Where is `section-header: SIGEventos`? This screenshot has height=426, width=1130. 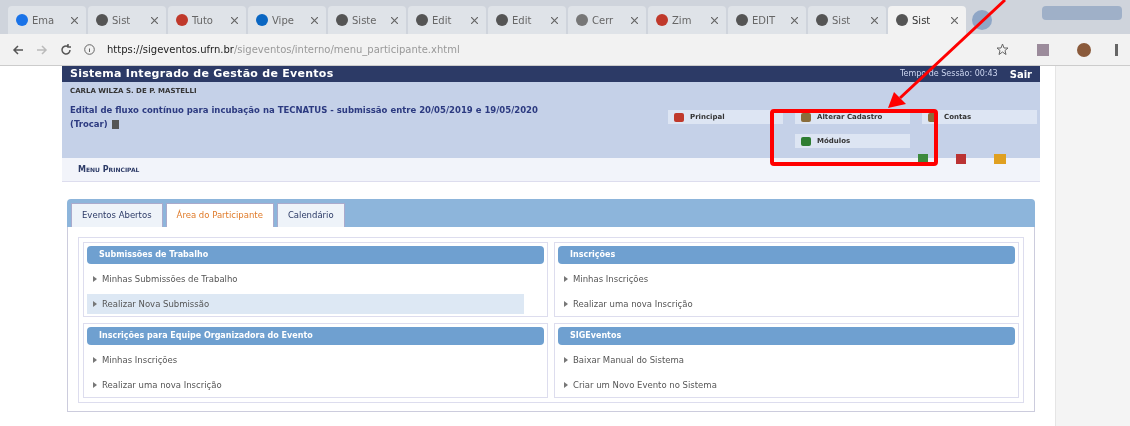 section-header: SIGEventos is located at coordinates (786, 336).